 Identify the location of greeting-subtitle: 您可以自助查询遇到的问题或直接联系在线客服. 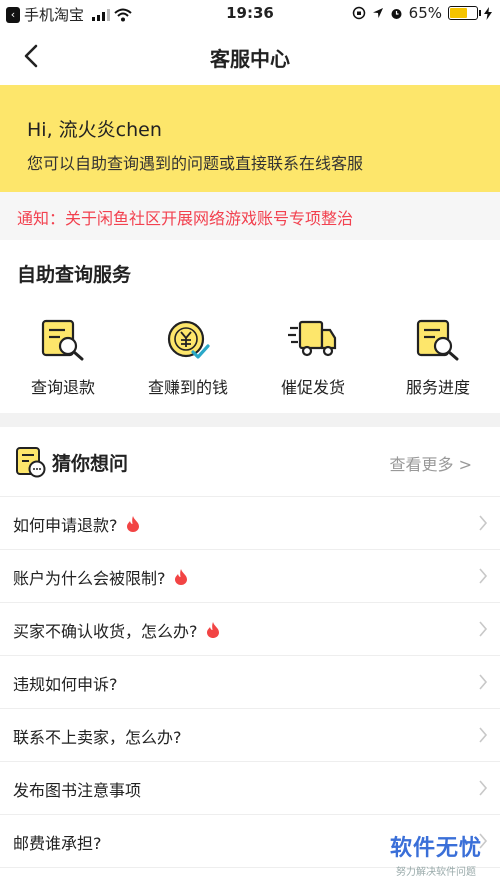
(195, 163).